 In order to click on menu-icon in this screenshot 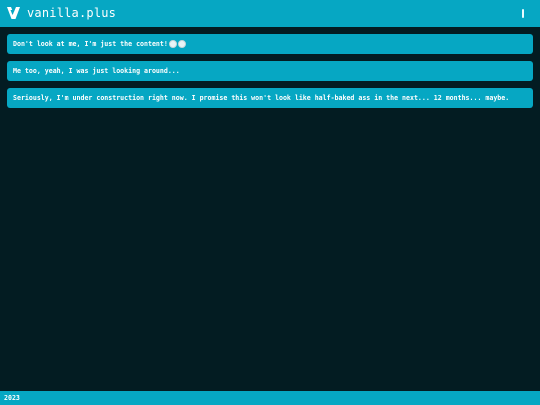, I will do `click(523, 13)`.